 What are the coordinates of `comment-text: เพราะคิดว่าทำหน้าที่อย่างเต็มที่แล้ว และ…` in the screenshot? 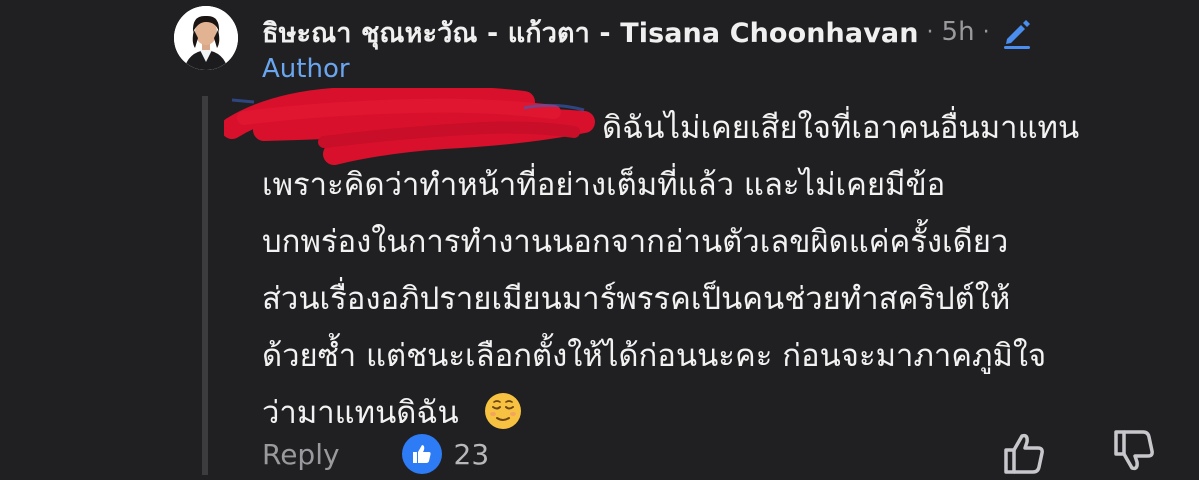 It's located at (604, 185).